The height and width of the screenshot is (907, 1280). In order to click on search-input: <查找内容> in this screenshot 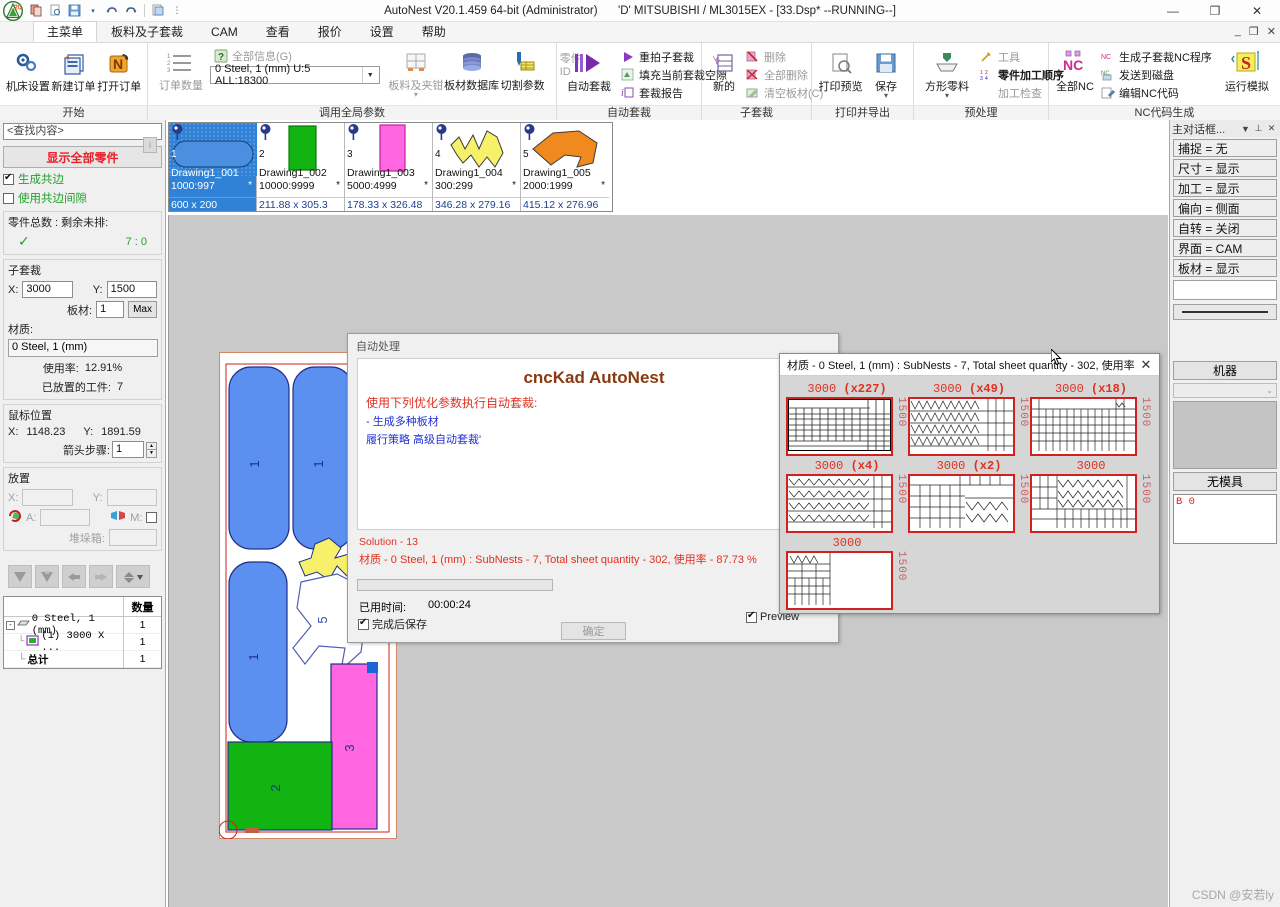, I will do `click(82, 131)`.